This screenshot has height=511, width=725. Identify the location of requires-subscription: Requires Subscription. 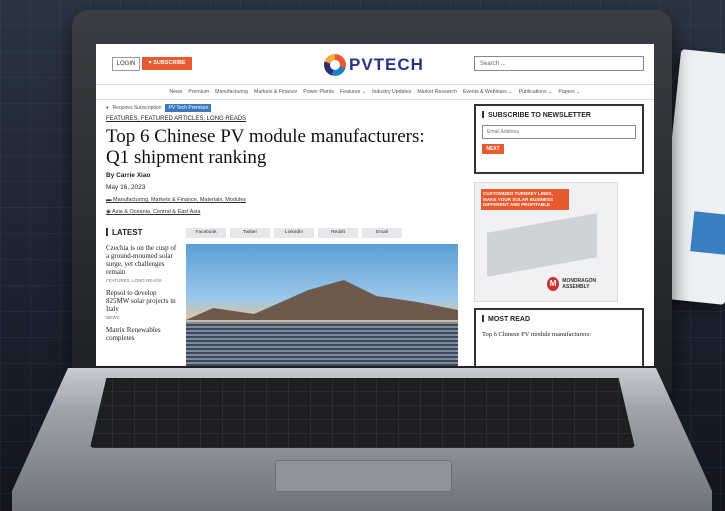
(137, 108).